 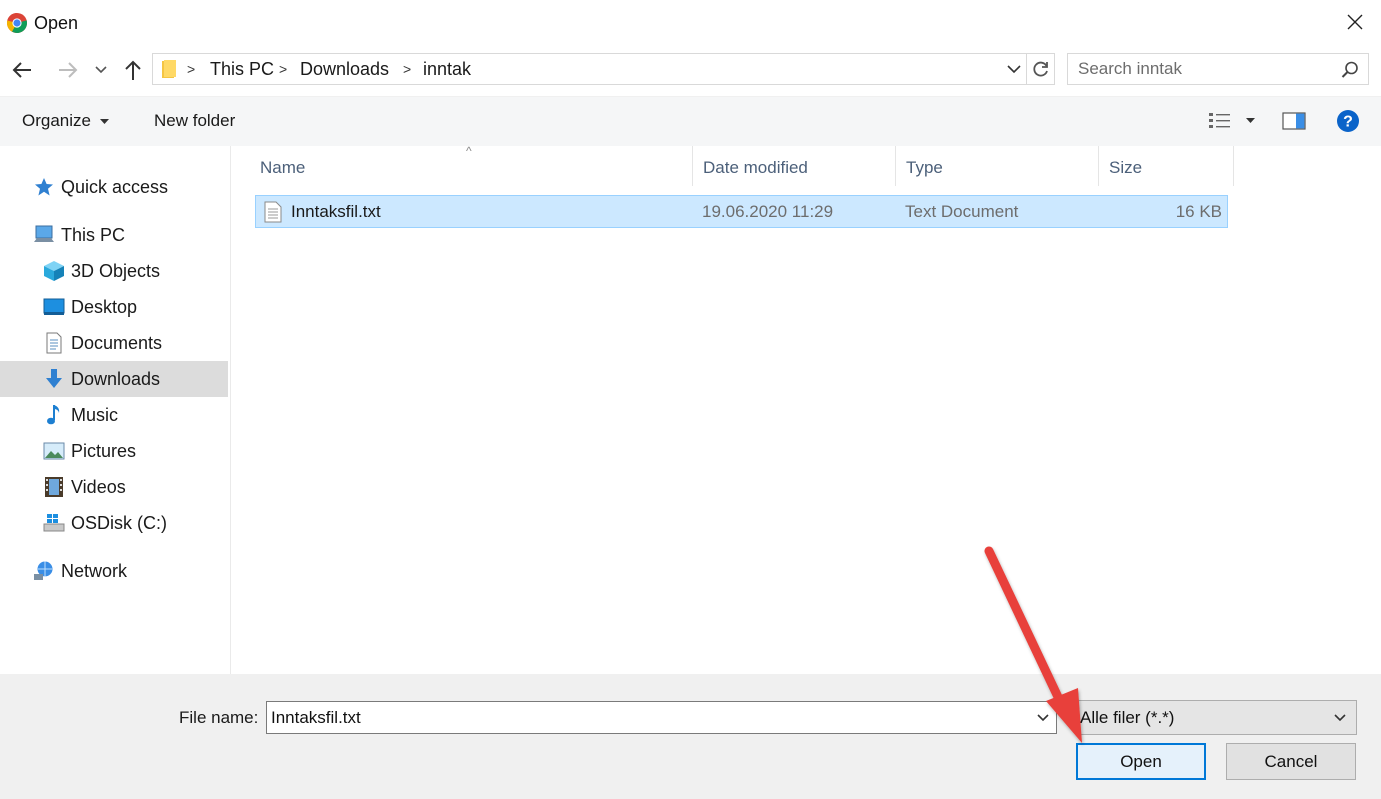 I want to click on organize-button: Organize, so click(x=65, y=121).